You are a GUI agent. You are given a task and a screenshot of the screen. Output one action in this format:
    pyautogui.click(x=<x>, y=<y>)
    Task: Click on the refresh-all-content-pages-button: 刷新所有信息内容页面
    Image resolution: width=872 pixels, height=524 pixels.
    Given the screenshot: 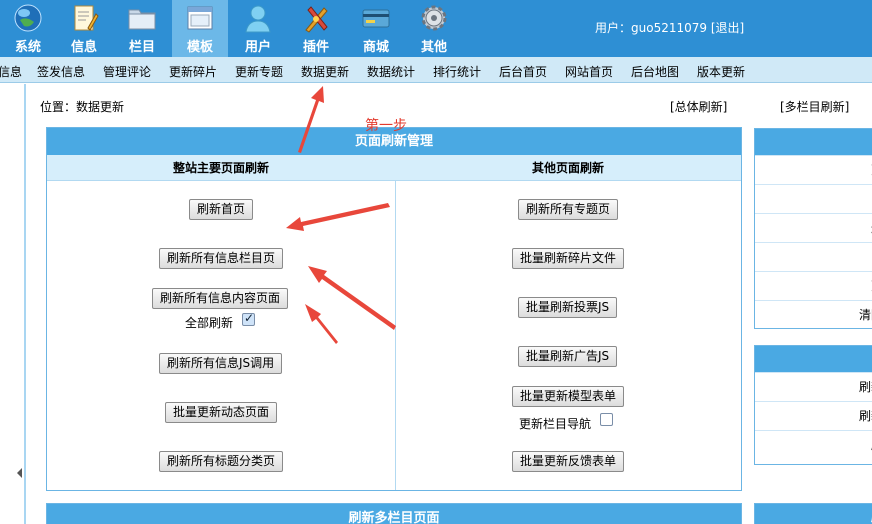 What is the action you would take?
    pyautogui.click(x=220, y=298)
    